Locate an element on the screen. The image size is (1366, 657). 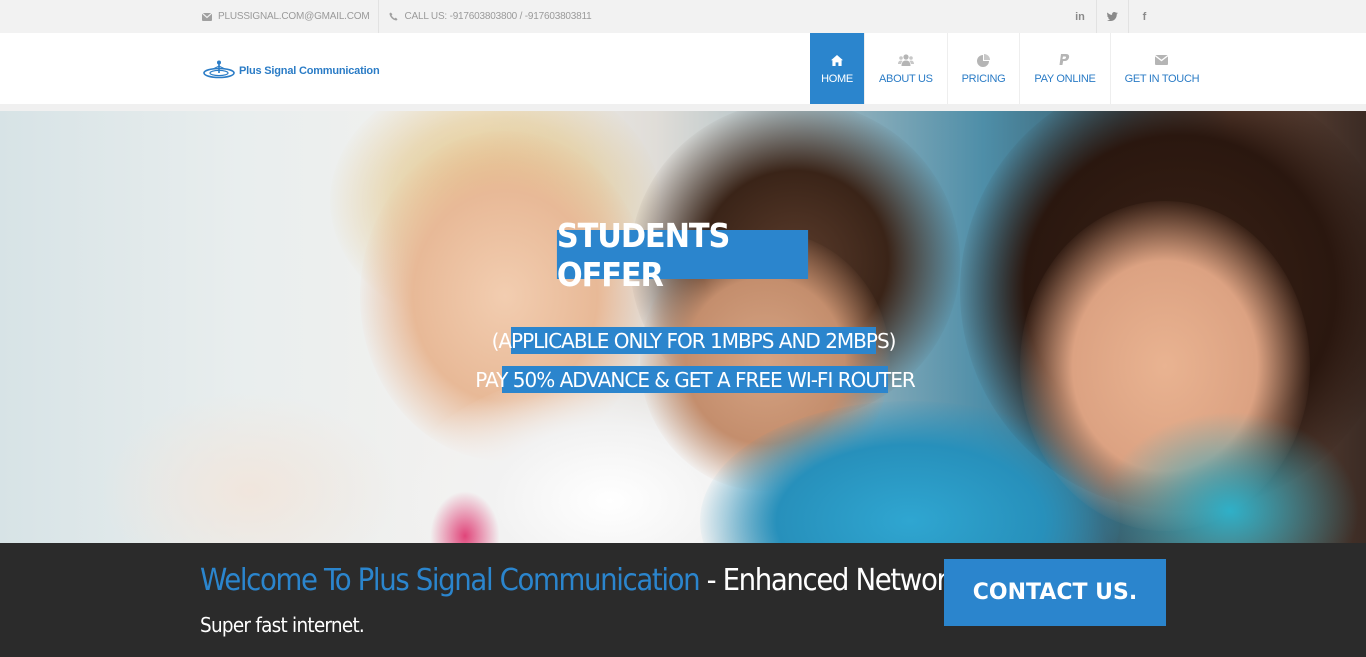
nav-home: HOME is located at coordinates (837, 68).